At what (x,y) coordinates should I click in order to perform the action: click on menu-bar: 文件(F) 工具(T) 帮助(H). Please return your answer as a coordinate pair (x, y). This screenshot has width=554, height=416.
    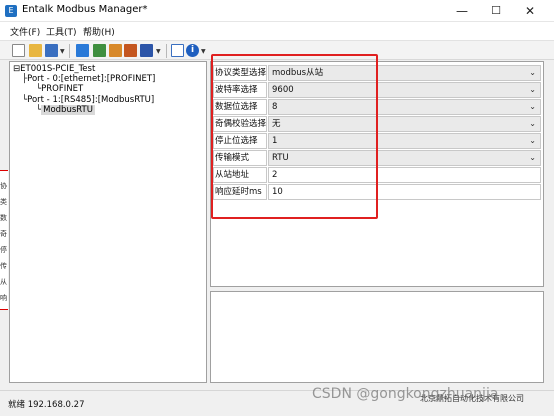
    Looking at the image, I should click on (277, 31).